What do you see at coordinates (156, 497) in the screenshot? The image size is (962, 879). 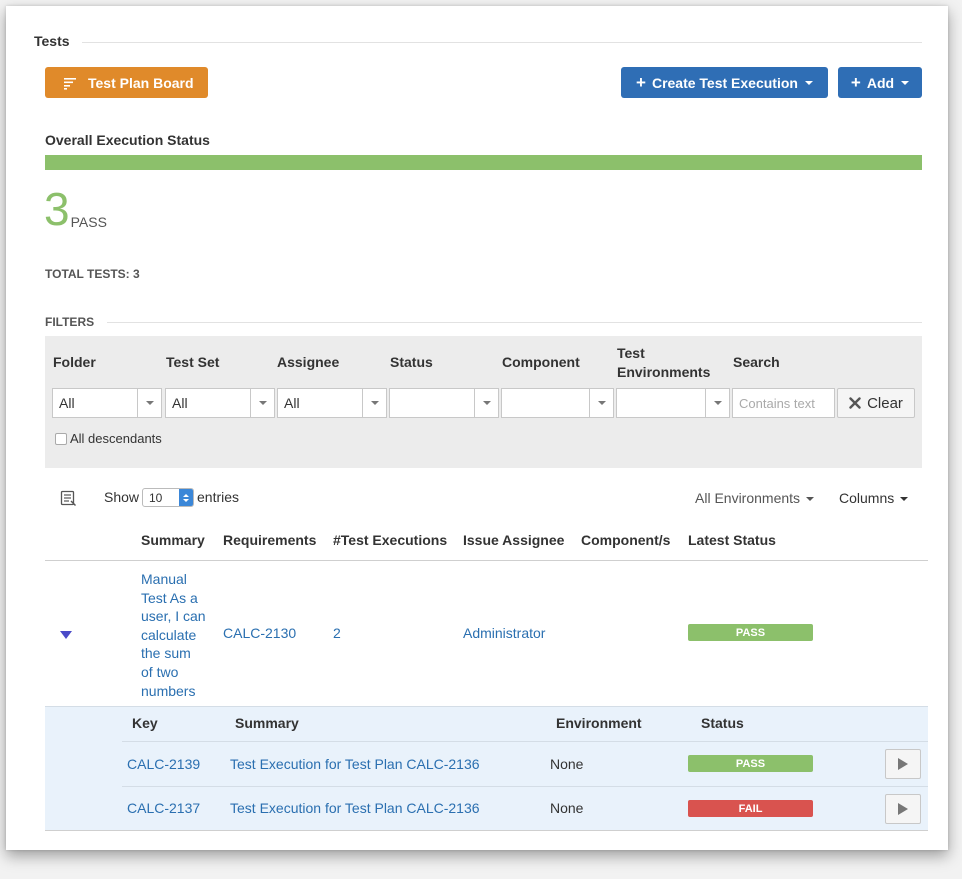 I see `entries-select-value: 10` at bounding box center [156, 497].